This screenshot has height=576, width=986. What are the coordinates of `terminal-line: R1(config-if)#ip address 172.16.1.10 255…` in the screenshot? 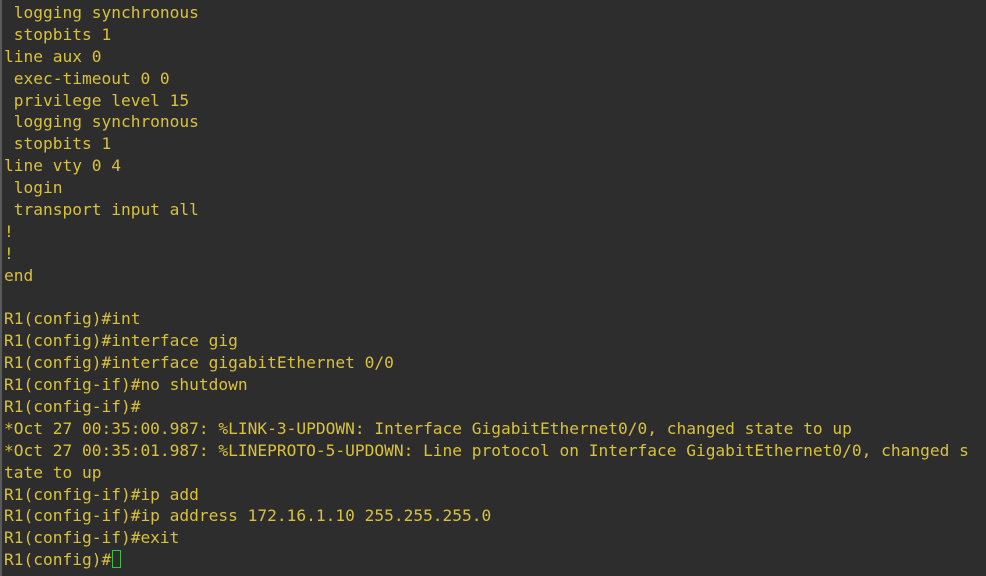 It's located at (248, 516).